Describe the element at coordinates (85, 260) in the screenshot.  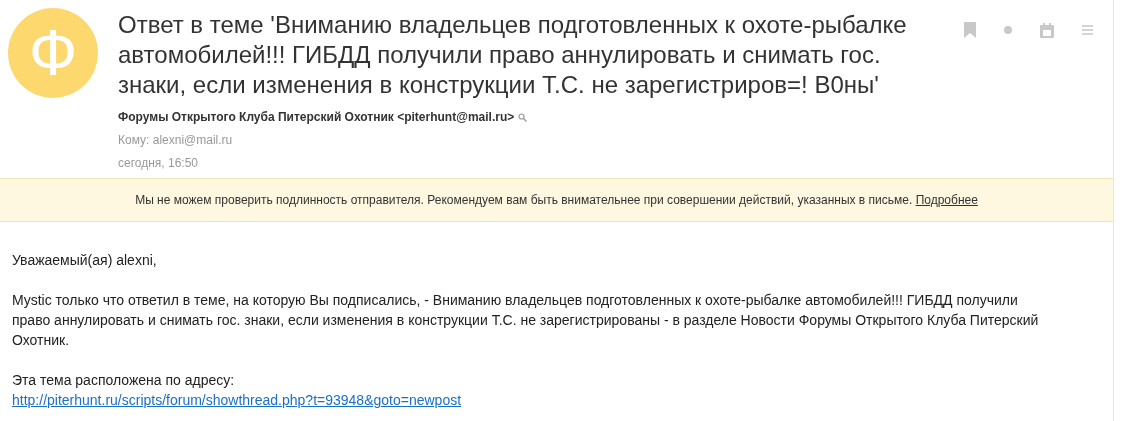
I see `greeting: Уважаемый(ая) alexni,` at that location.